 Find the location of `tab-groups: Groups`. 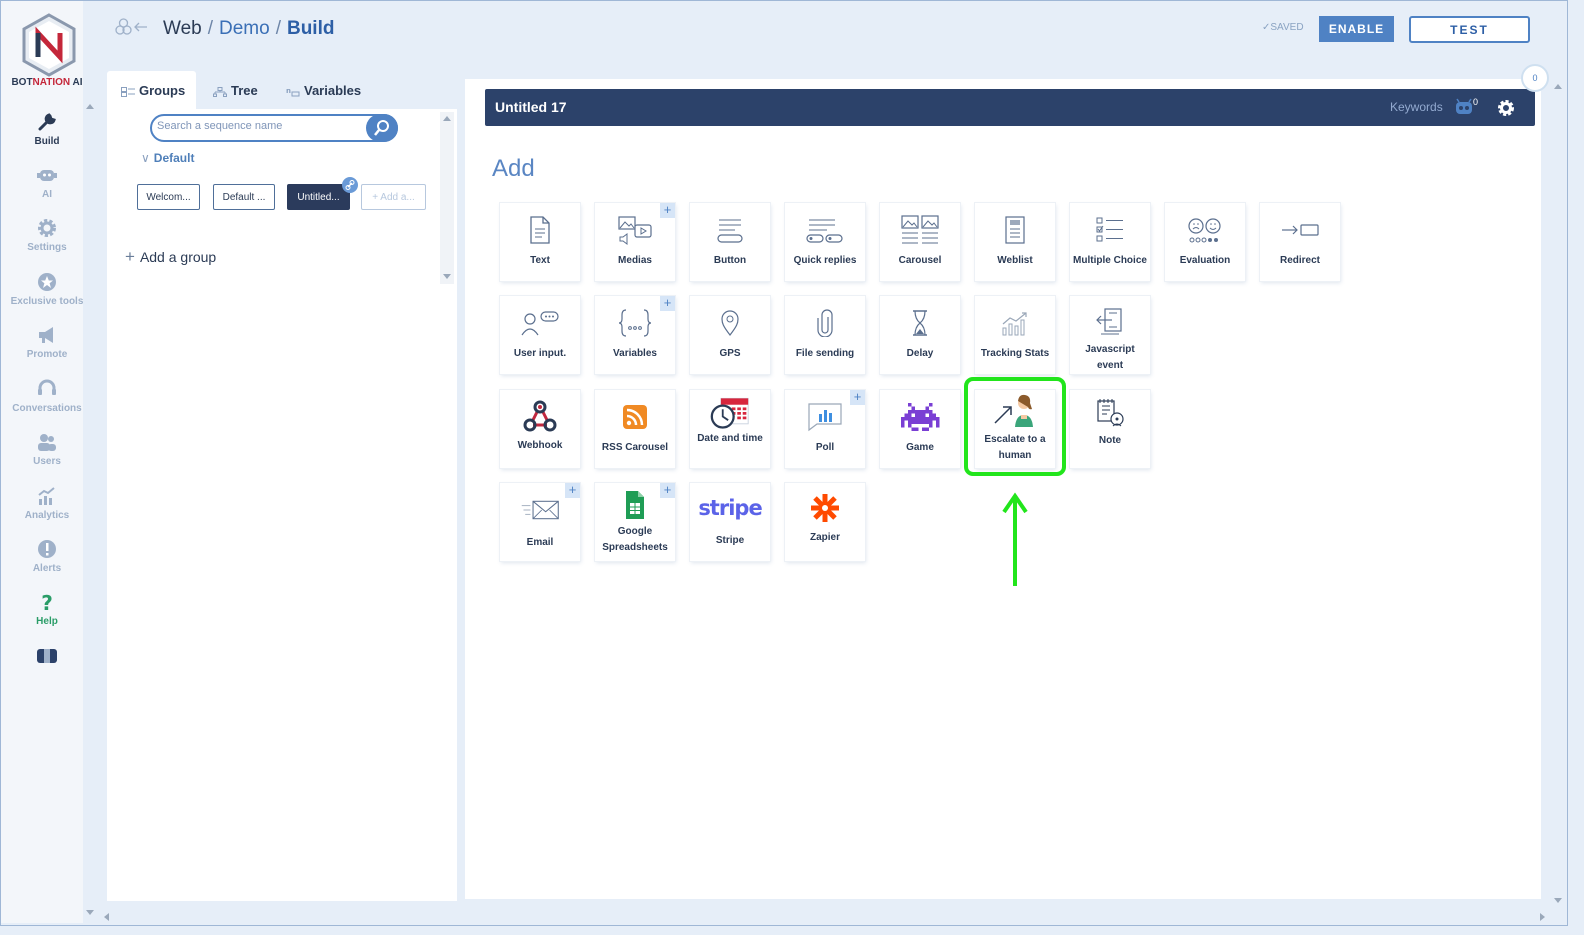

tab-groups: Groups is located at coordinates (151, 90).